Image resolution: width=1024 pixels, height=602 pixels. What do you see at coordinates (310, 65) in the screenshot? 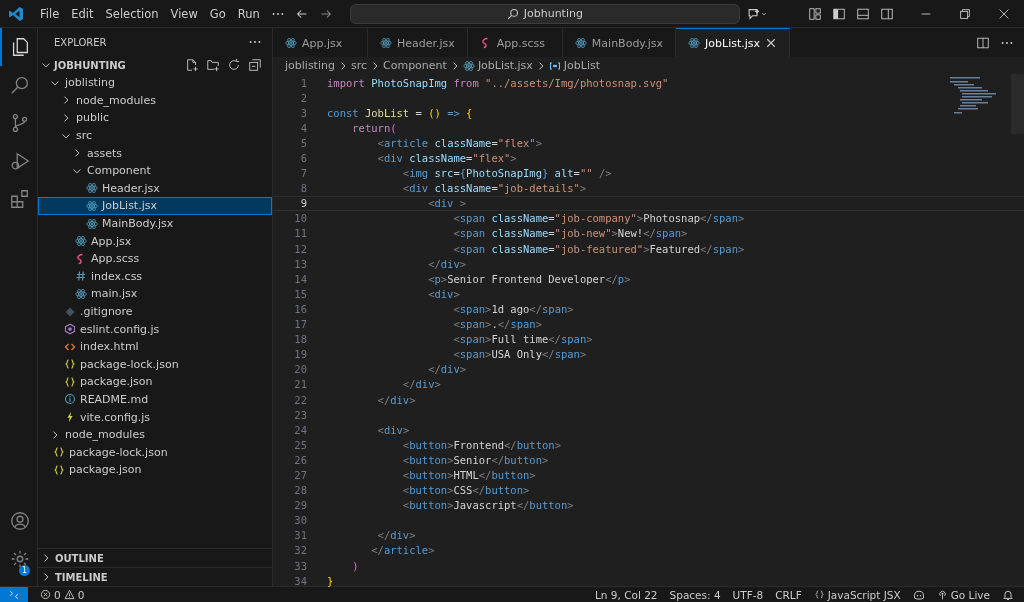
I see `breadcrumb-item: joblisting` at bounding box center [310, 65].